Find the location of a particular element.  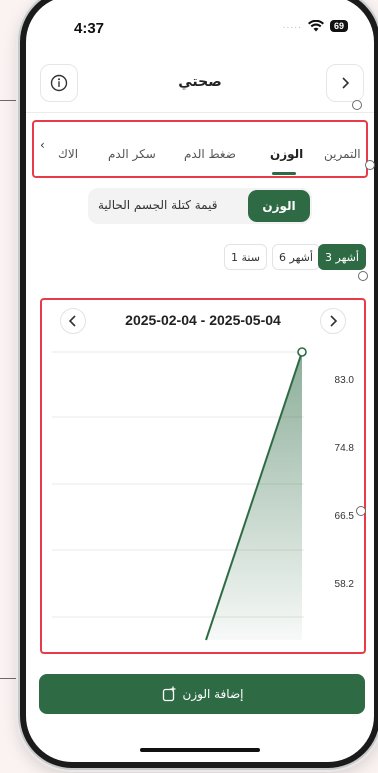

chevron-right-icon is located at coordinates (346, 83).